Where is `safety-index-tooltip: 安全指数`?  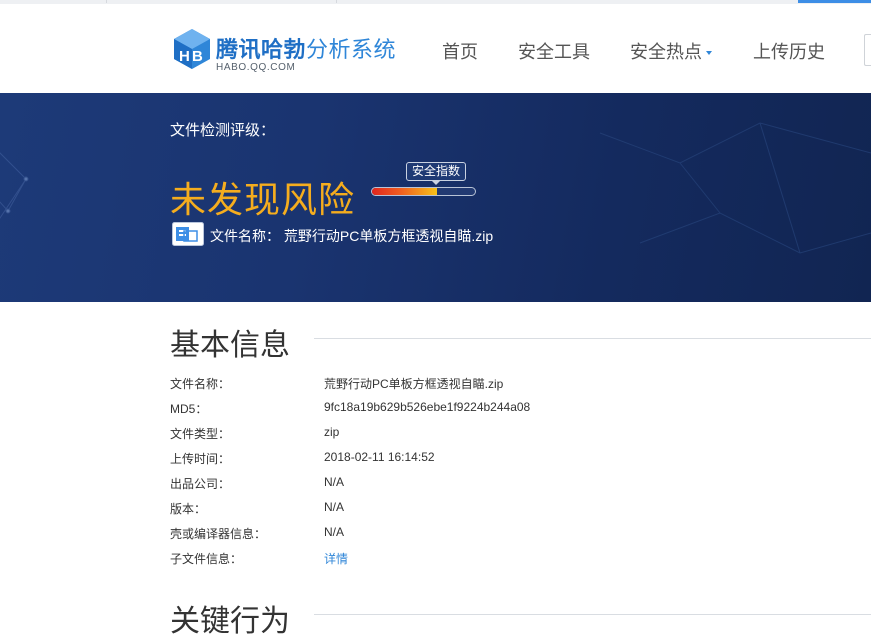 safety-index-tooltip: 安全指数 is located at coordinates (436, 173).